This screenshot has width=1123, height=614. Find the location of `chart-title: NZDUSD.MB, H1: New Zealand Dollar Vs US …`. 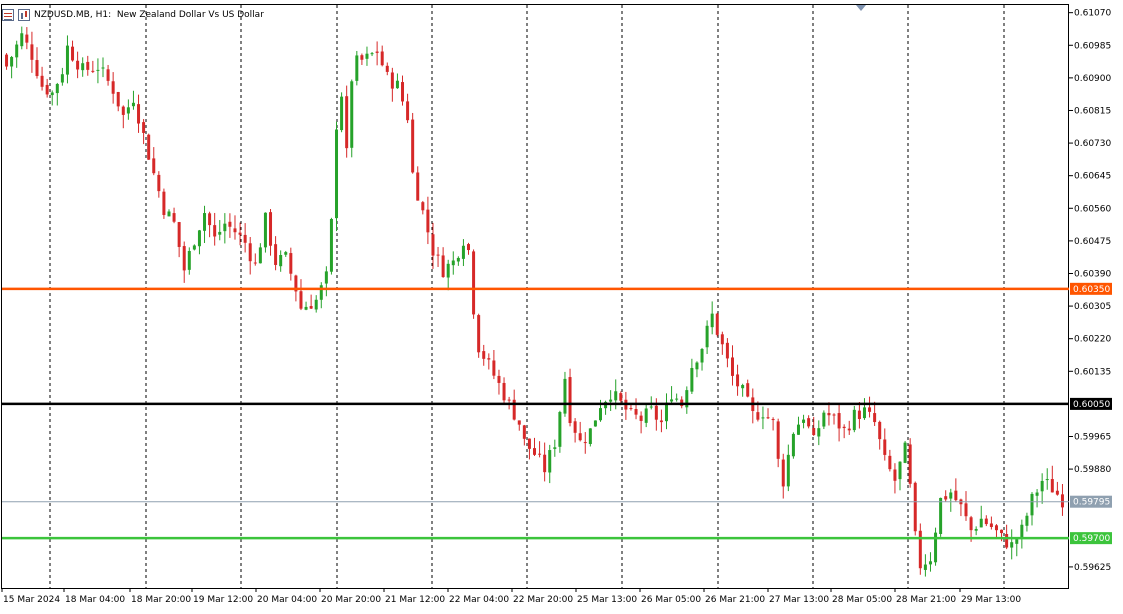

chart-title: NZDUSD.MB, H1: New Zealand Dollar Vs US … is located at coordinates (149, 15).